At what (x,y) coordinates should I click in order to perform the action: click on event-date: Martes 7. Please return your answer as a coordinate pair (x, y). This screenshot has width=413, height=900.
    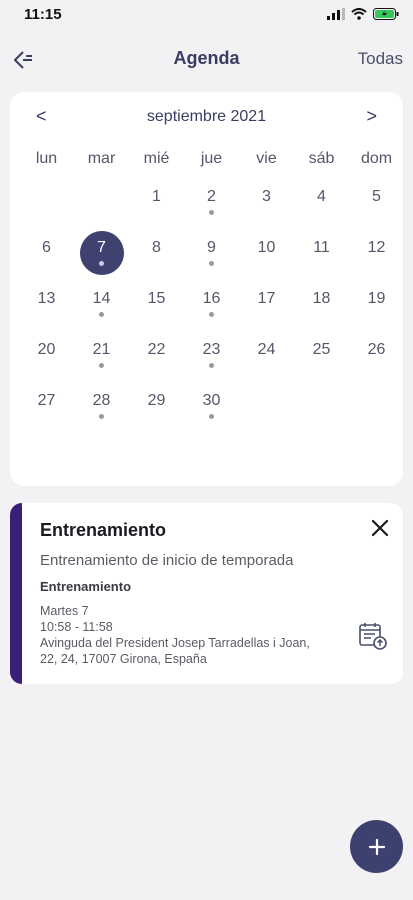
    Looking at the image, I should click on (64, 611).